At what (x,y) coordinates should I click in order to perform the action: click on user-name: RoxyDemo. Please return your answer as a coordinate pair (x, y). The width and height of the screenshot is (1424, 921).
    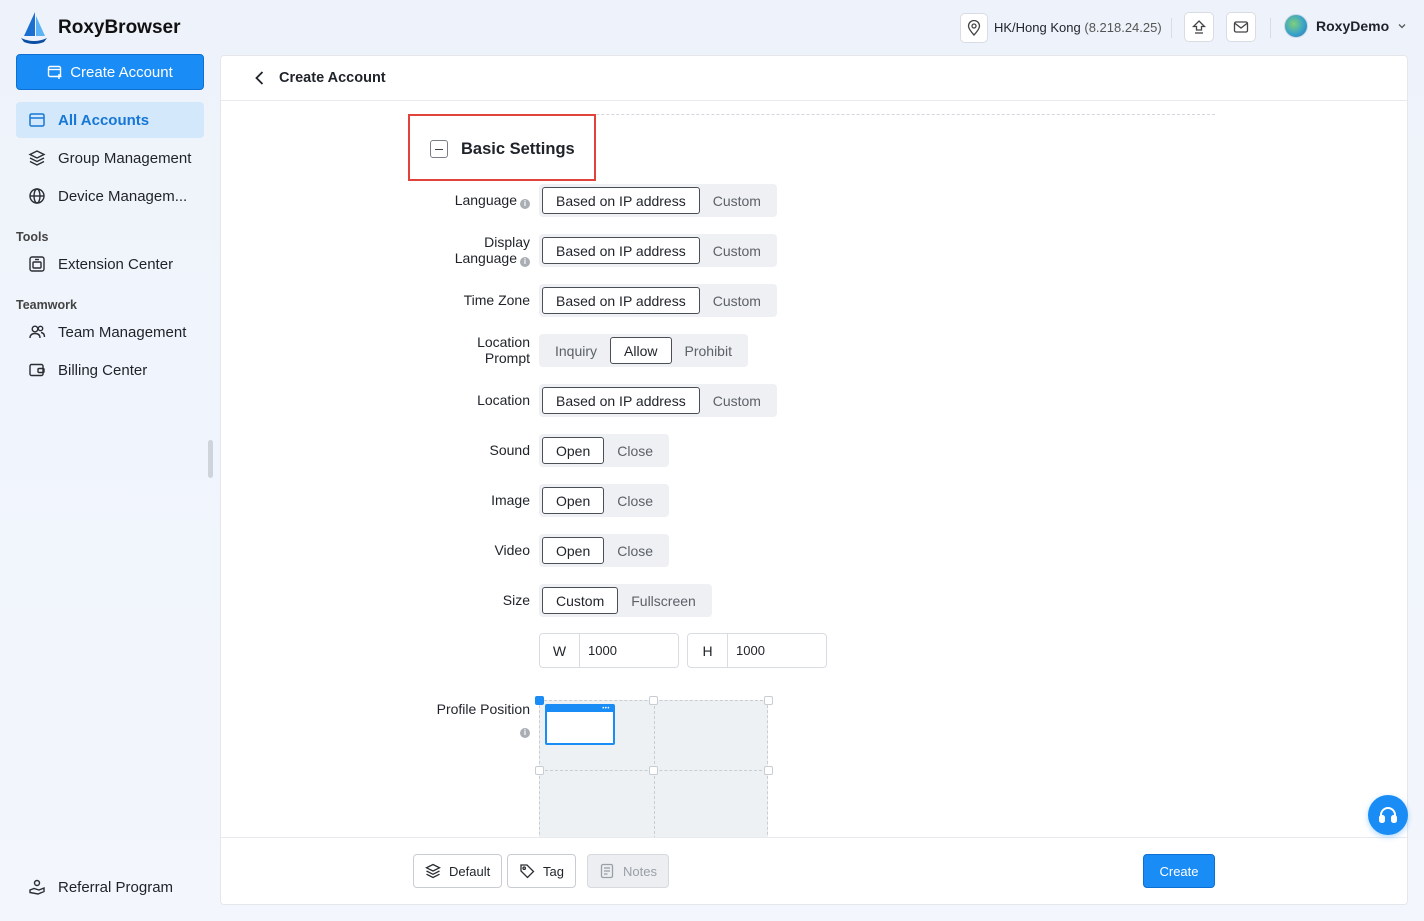
    Looking at the image, I should click on (1353, 26).